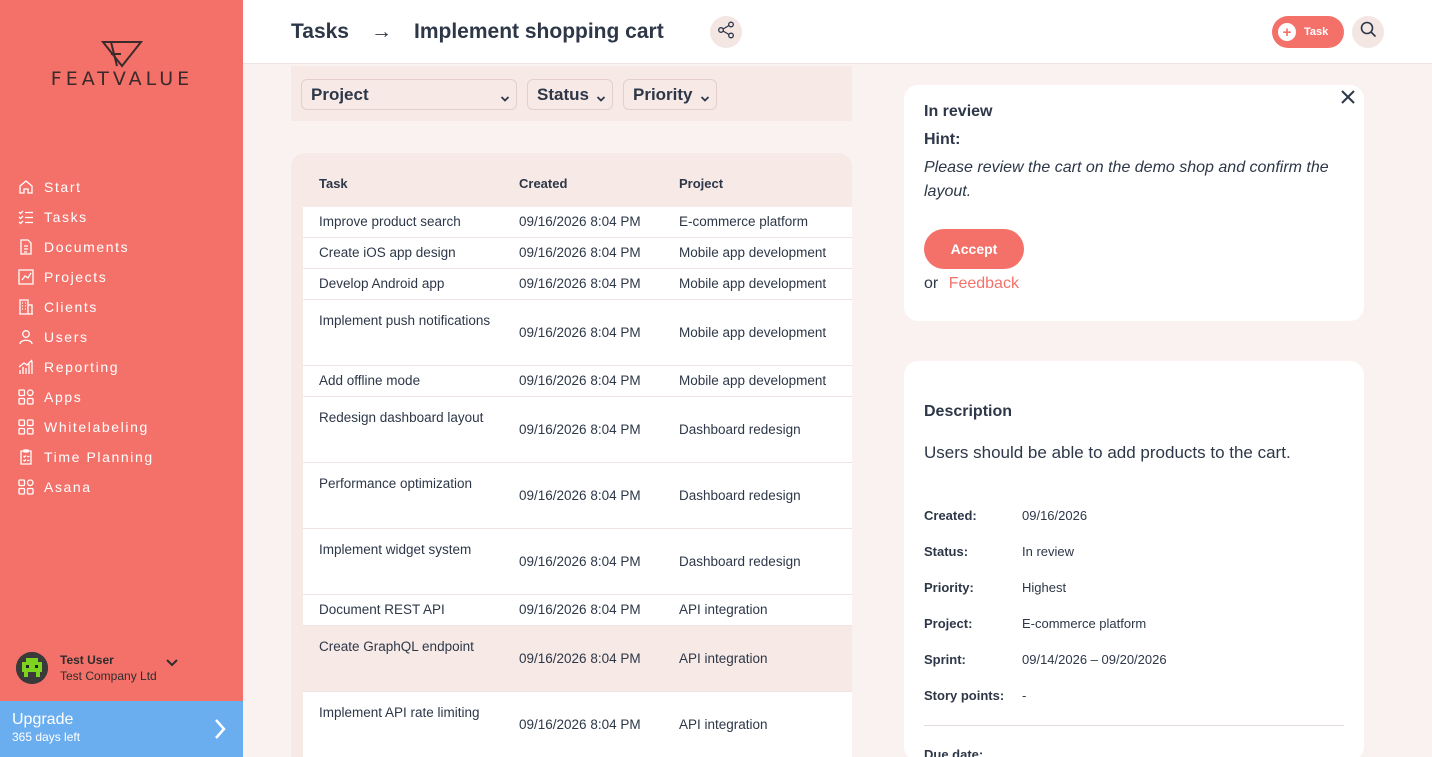 The width and height of the screenshot is (1432, 757). Describe the element at coordinates (26, 337) in the screenshot. I see `user-icon` at that location.